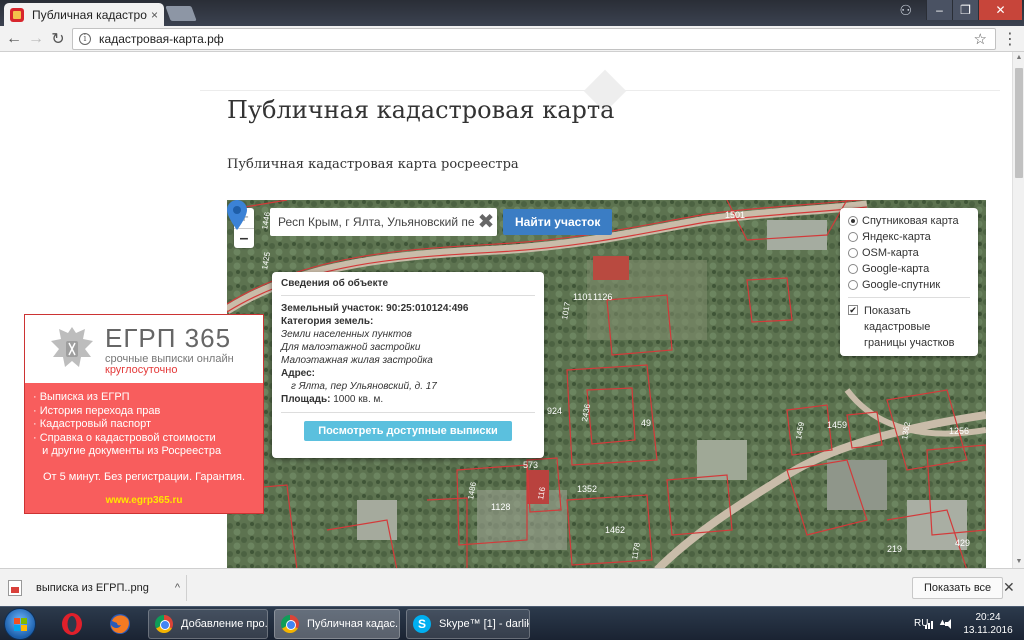 This screenshot has height=640, width=1024. Describe the element at coordinates (408, 287) in the screenshot. I see `popup-title: Сведения об объекте` at that location.